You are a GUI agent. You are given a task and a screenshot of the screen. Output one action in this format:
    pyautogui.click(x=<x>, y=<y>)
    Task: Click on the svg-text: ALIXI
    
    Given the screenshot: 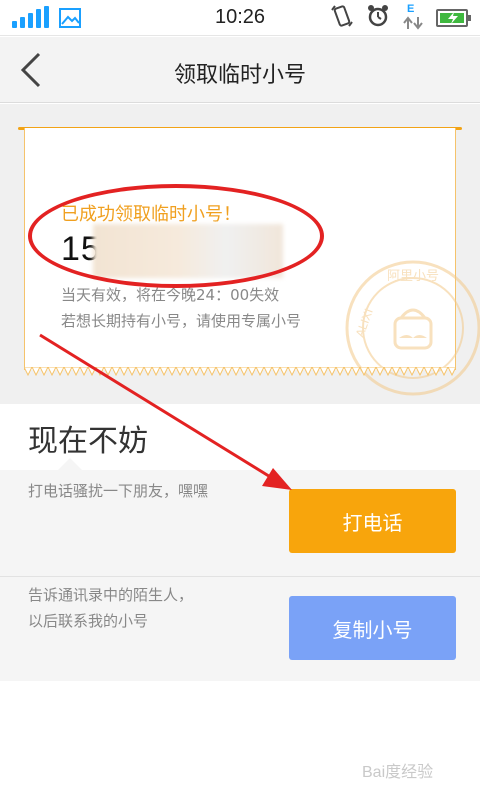 What is the action you would take?
    pyautogui.click(x=364, y=323)
    